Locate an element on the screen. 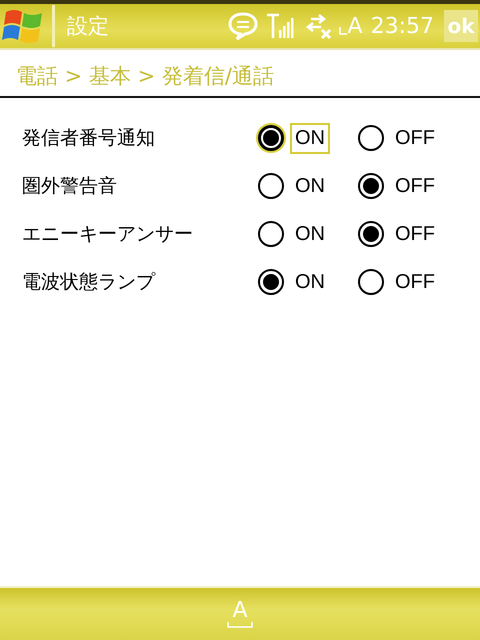 This screenshot has height=640, width=480. setting-label: エニーキーアンサー is located at coordinates (108, 234).